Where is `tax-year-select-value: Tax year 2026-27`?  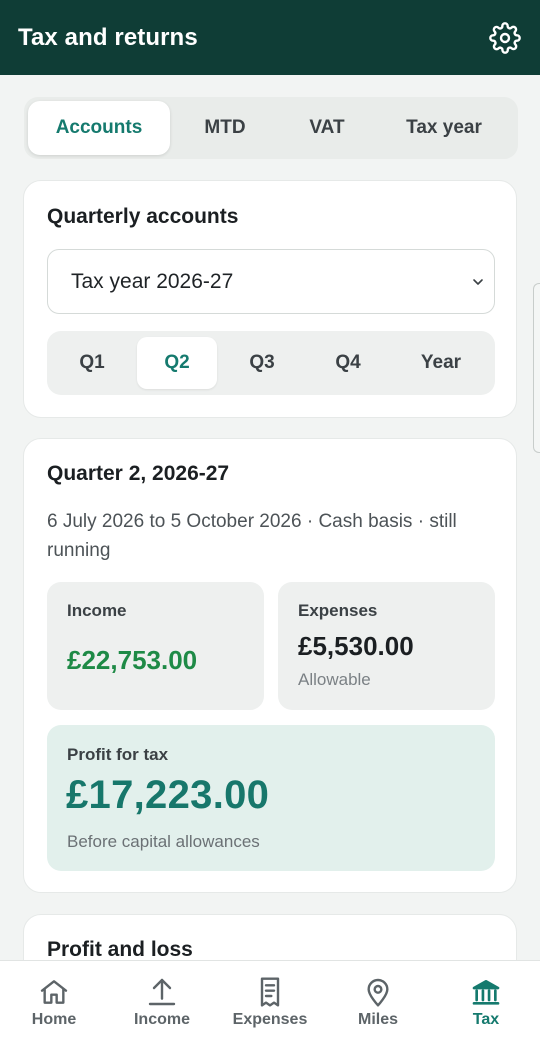
tax-year-select-value: Tax year 2026-27 is located at coordinates (152, 281).